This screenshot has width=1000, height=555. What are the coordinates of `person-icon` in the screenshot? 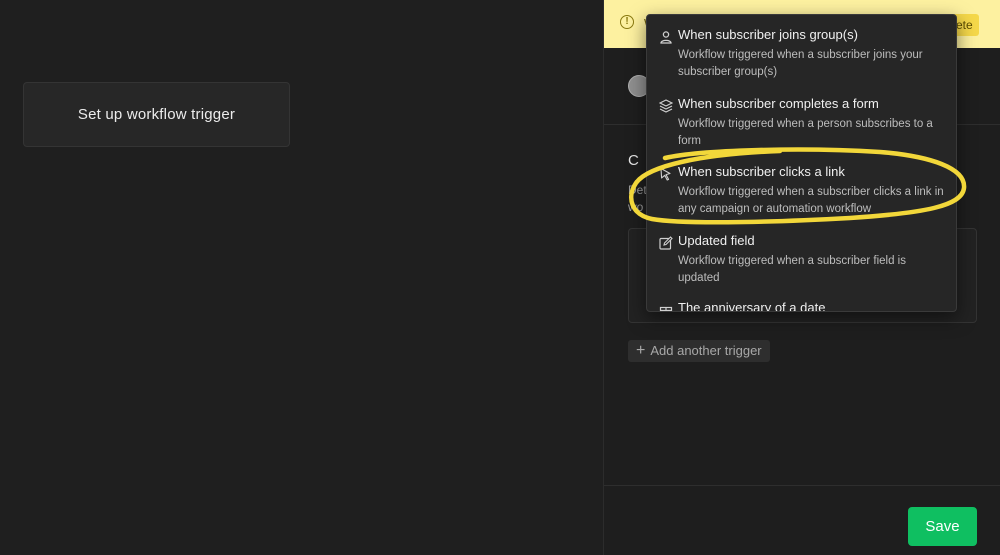 It's located at (666, 37).